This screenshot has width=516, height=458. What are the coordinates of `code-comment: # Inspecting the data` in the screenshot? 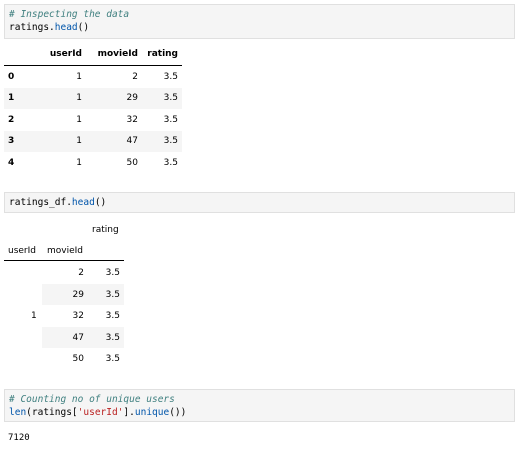 It's located at (69, 14).